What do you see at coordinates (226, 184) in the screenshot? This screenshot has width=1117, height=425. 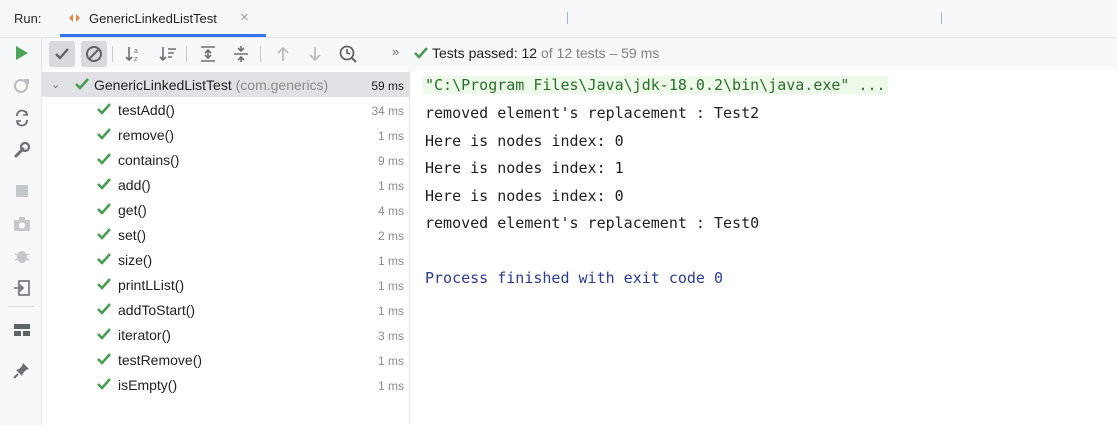 I see `test-row: add() 1 ms` at bounding box center [226, 184].